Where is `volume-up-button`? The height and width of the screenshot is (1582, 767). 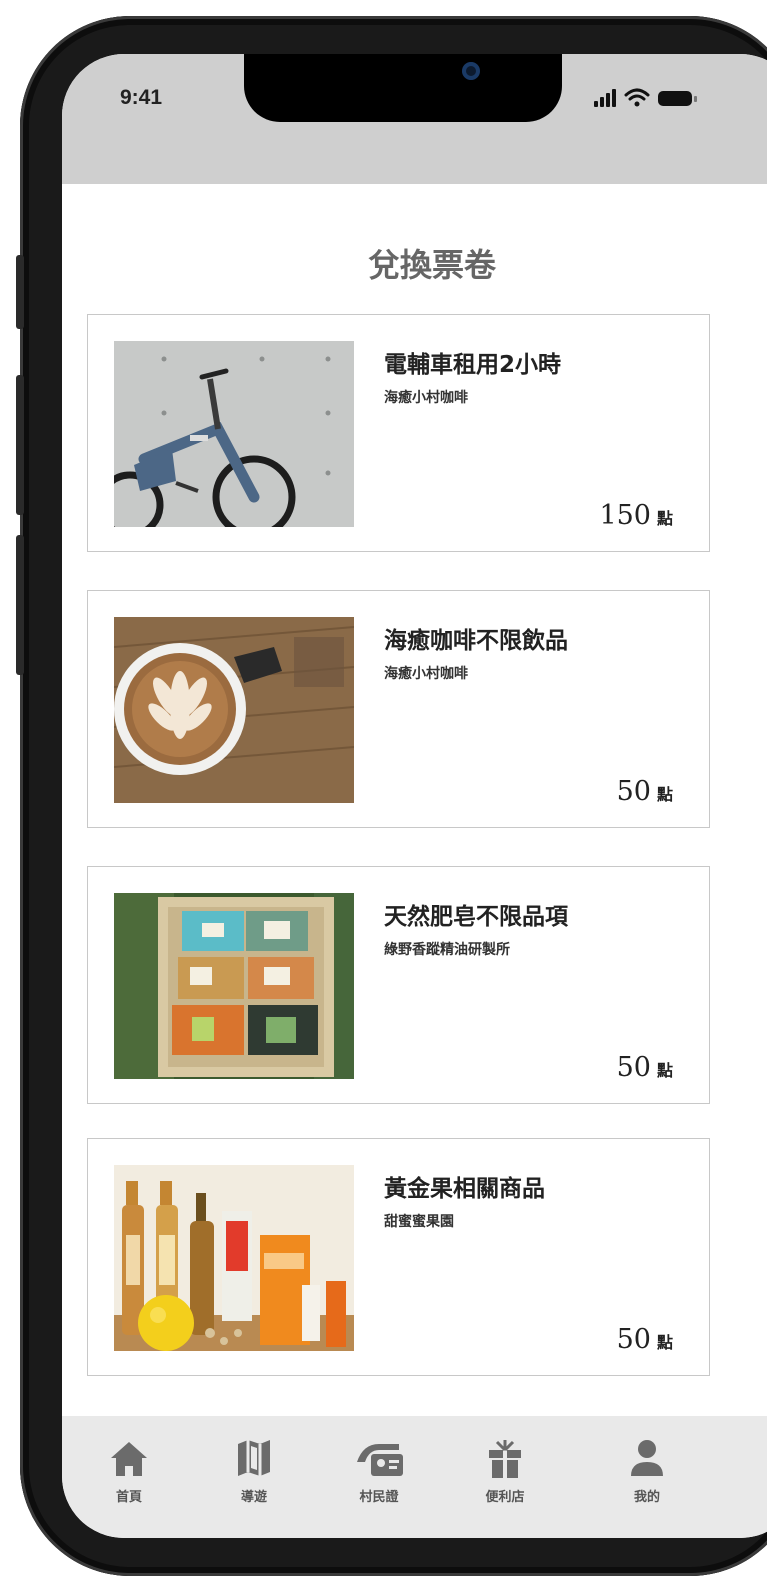 volume-up-button is located at coordinates (20, 445).